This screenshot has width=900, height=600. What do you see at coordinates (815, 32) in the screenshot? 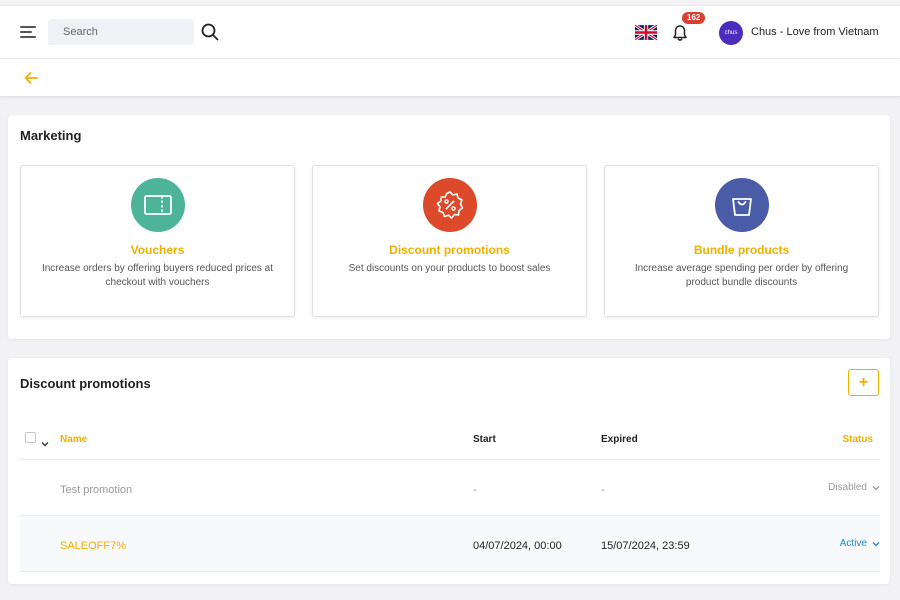
I see `user-name: Chus - Love from Vietnam` at bounding box center [815, 32].